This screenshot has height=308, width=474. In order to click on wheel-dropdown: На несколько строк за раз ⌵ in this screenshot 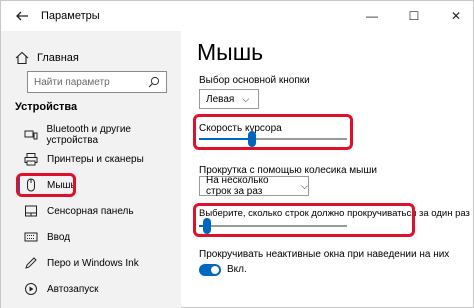, I will do `click(254, 186)`.